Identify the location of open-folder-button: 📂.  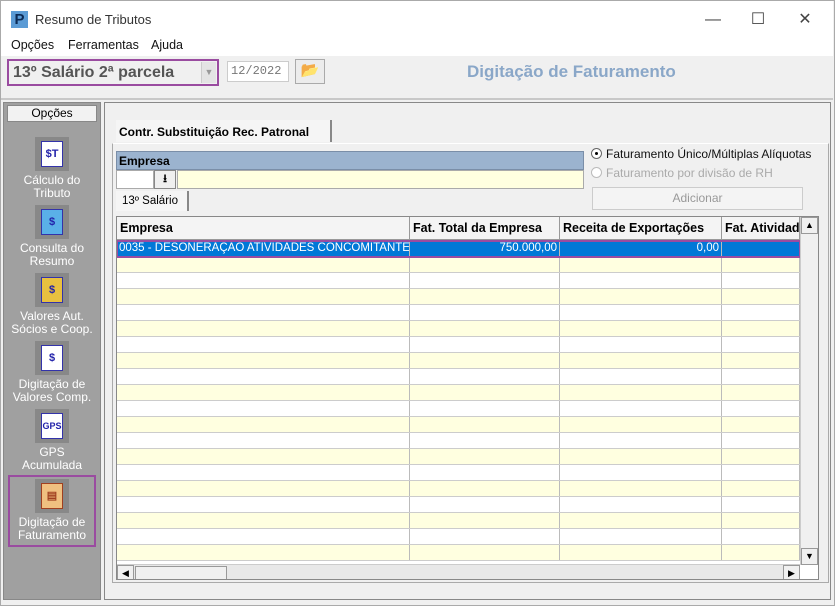
(310, 71).